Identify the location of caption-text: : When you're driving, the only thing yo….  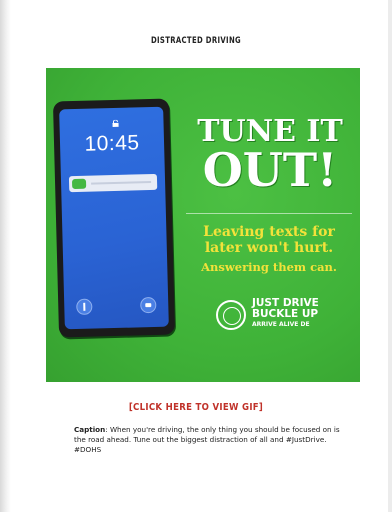
(207, 439).